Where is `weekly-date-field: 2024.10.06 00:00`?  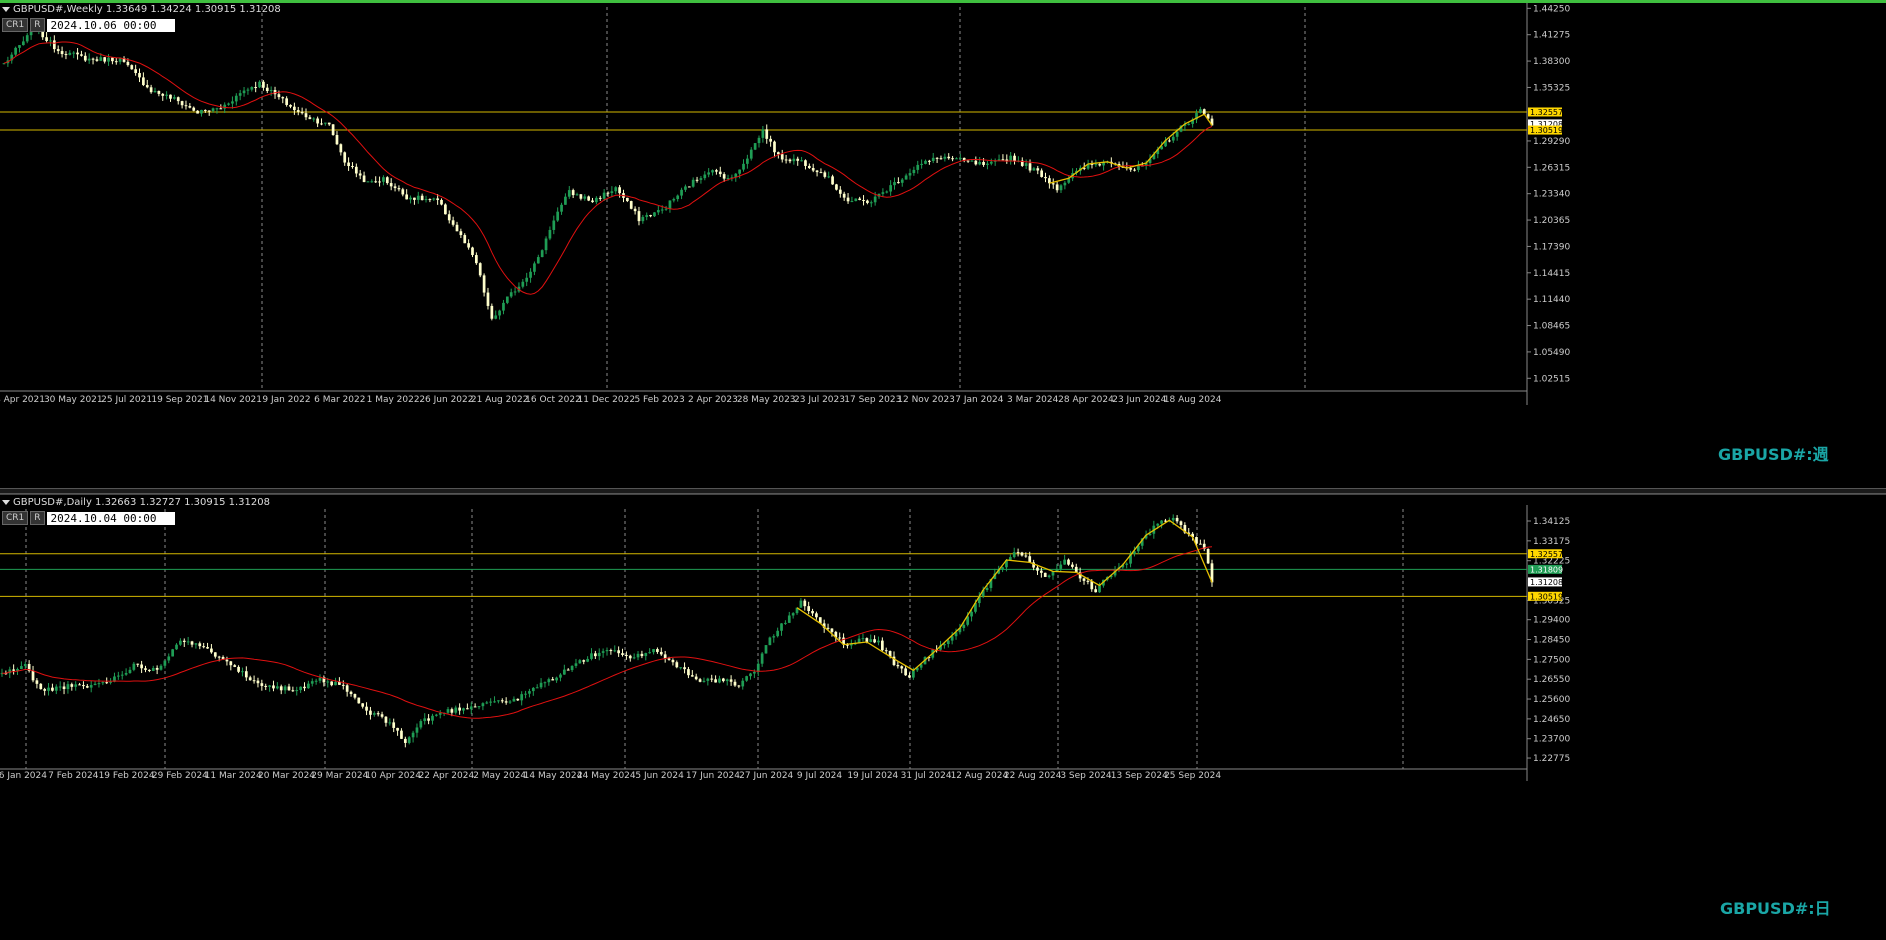
weekly-date-field: 2024.10.06 00:00 is located at coordinates (110, 25).